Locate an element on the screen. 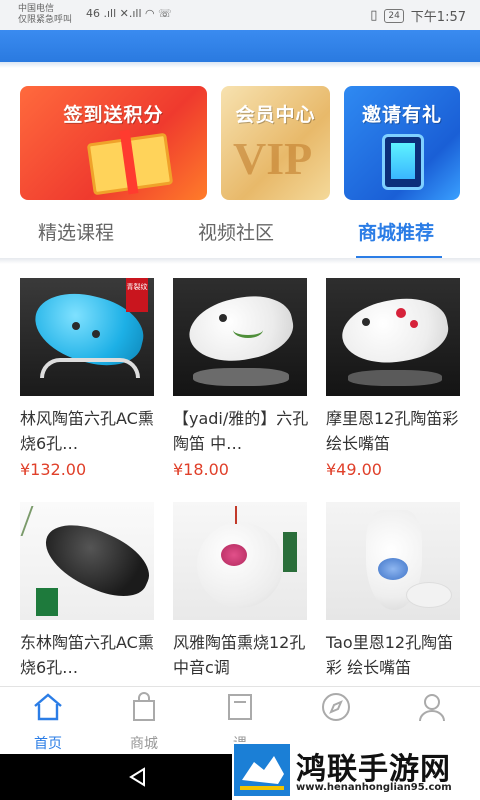  painted-blue-flower-mark is located at coordinates (393, 569).